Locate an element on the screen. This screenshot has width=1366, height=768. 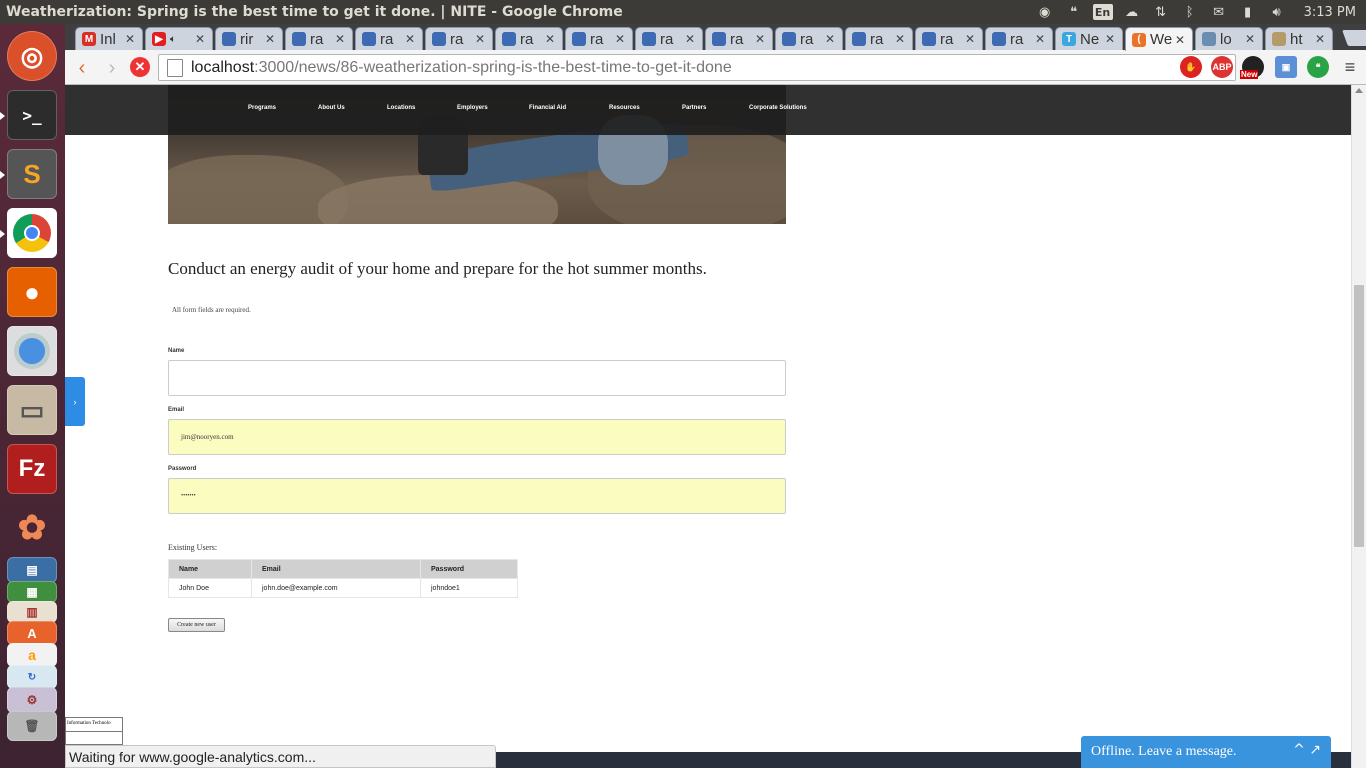
chrome-tray-icon: ◉ is located at coordinates (1045, 12).